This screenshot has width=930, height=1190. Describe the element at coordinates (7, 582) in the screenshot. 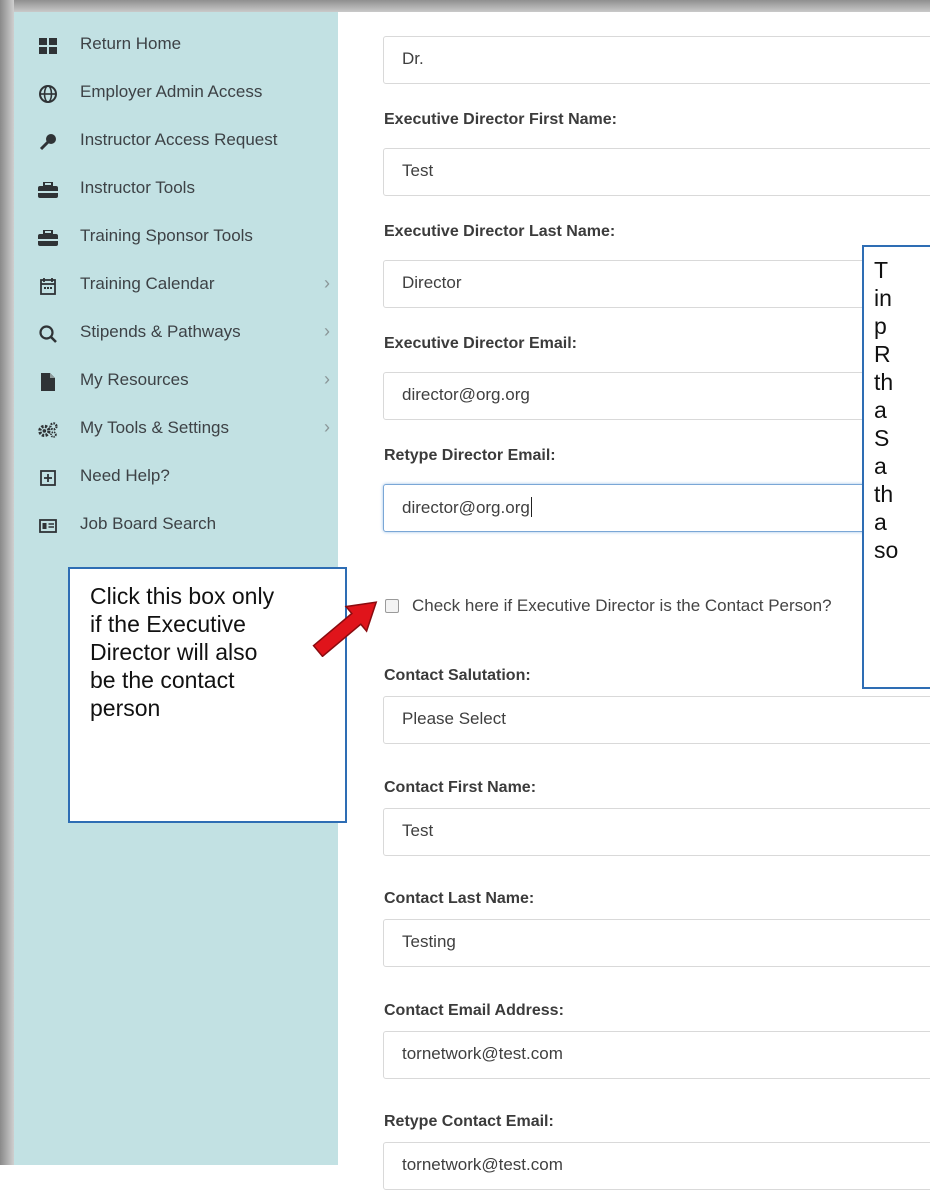

I see `window-frame-left` at that location.